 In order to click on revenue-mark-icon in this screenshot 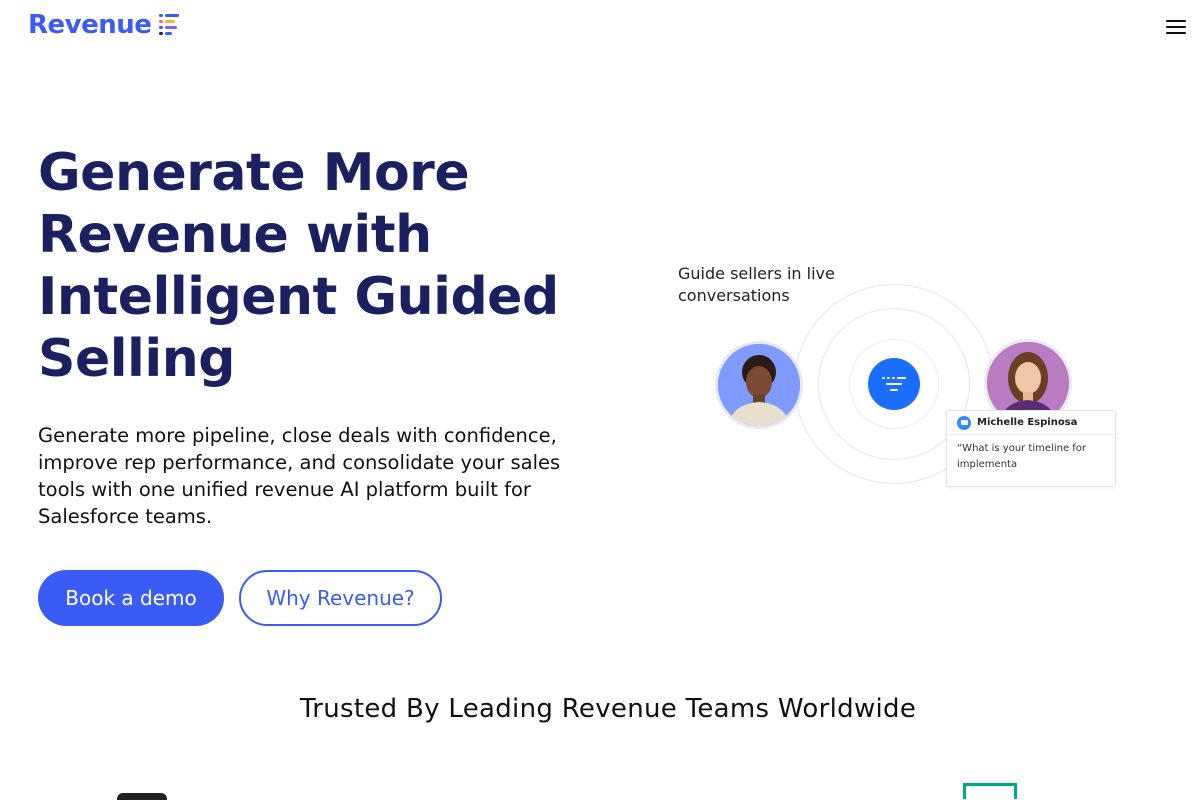, I will do `click(894, 384)`.